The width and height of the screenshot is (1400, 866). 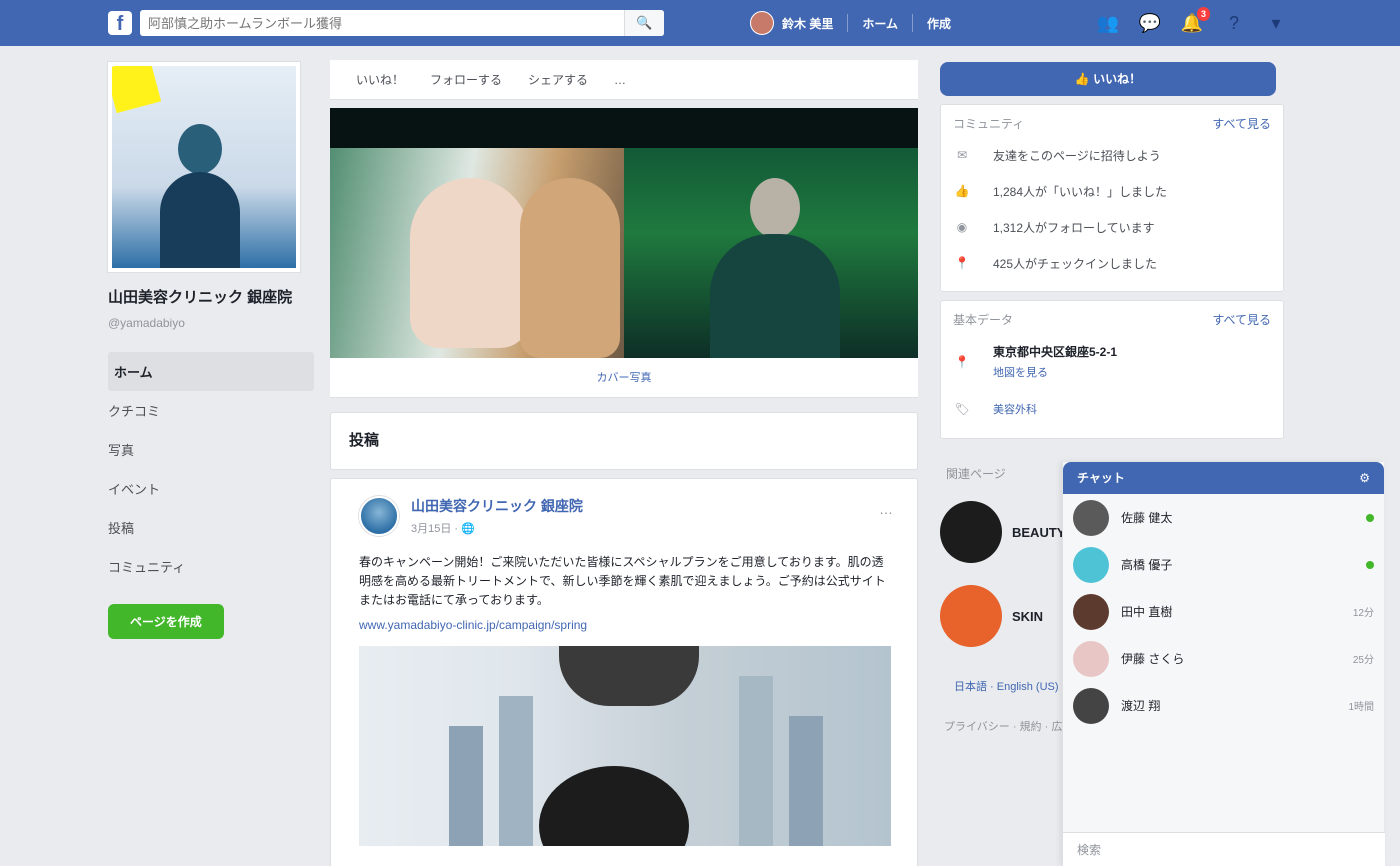 What do you see at coordinates (1241, 322) in the screenshot?
I see `info-see-all-link: すべて見る` at bounding box center [1241, 322].